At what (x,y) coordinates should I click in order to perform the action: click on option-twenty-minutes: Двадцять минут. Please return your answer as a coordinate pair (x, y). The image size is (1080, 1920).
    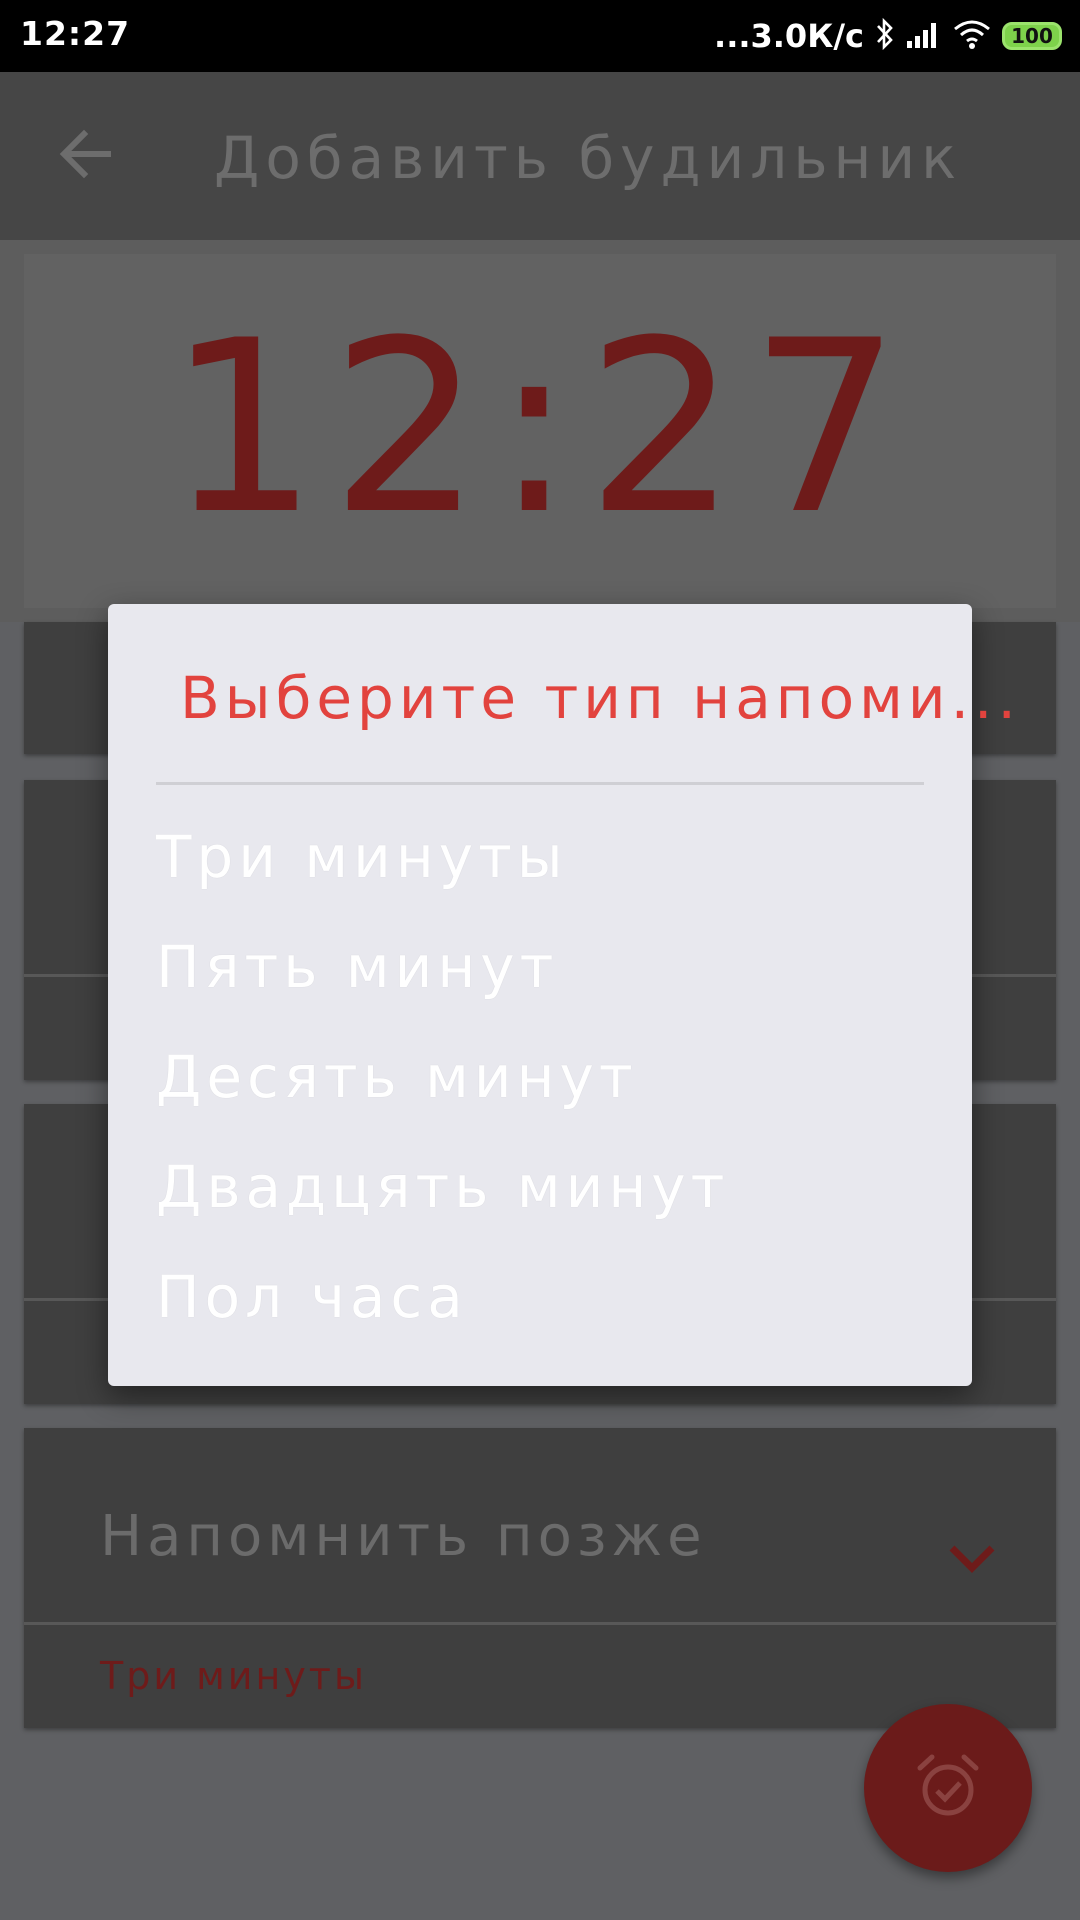
    Looking at the image, I should click on (540, 1187).